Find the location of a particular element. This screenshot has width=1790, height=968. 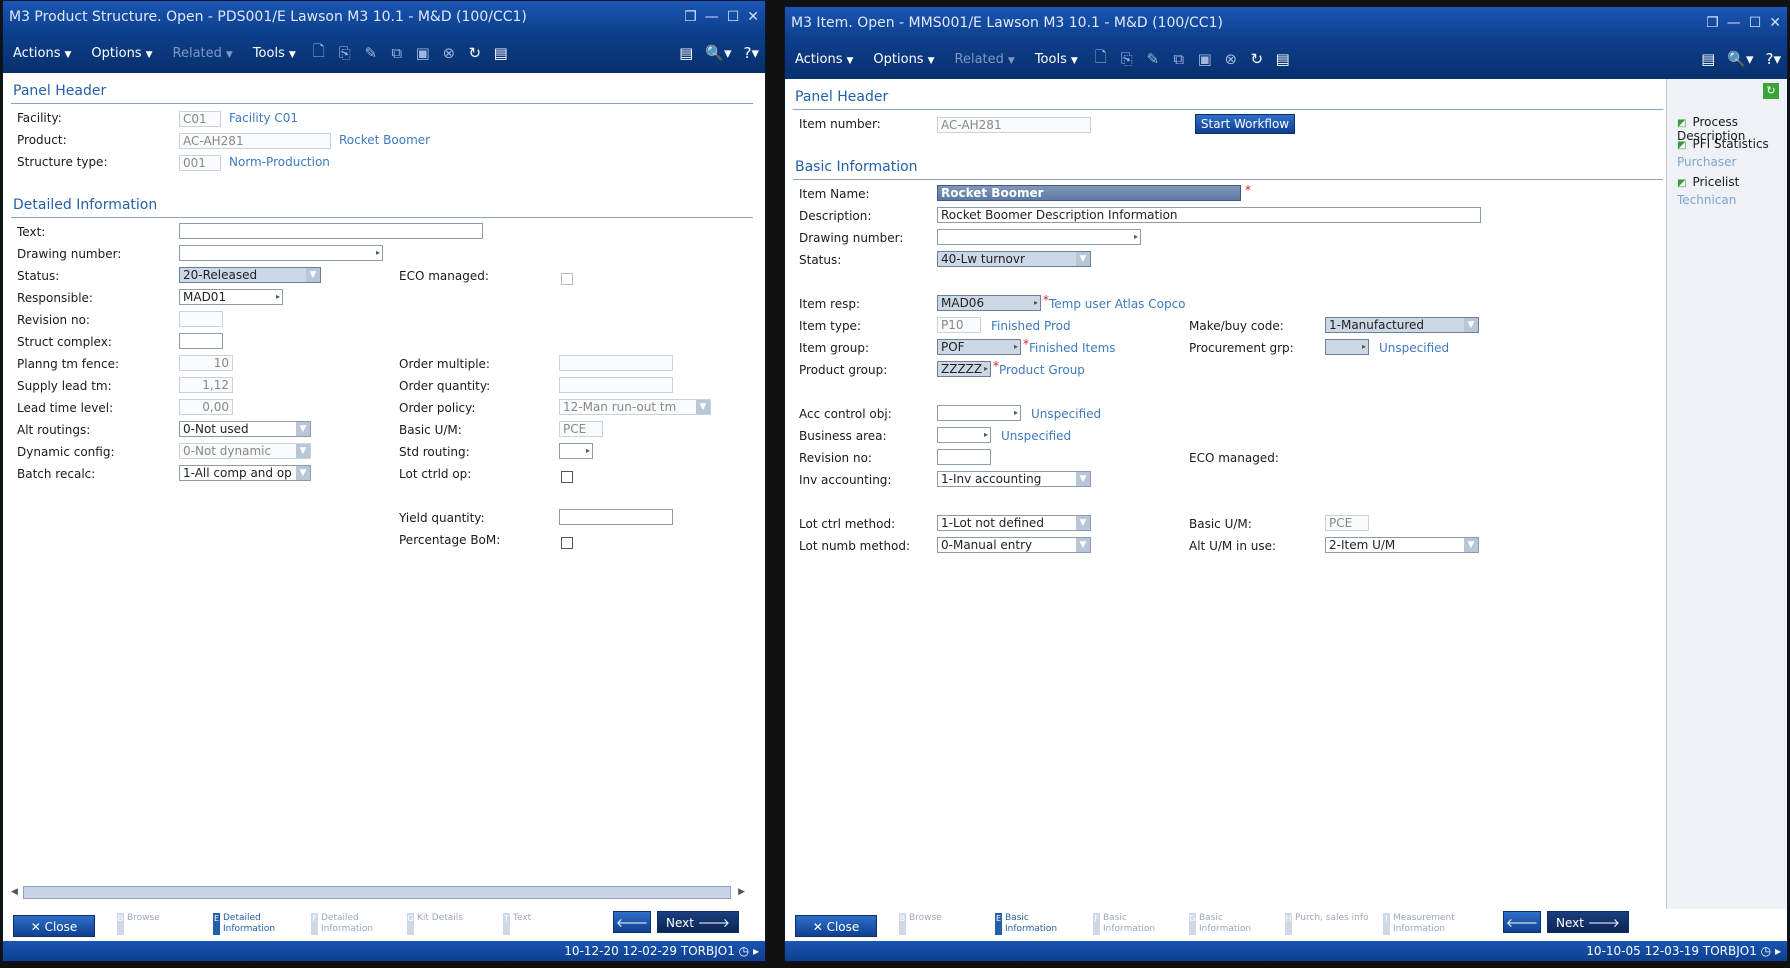

lot-ctrld-checkbox is located at coordinates (567, 477).